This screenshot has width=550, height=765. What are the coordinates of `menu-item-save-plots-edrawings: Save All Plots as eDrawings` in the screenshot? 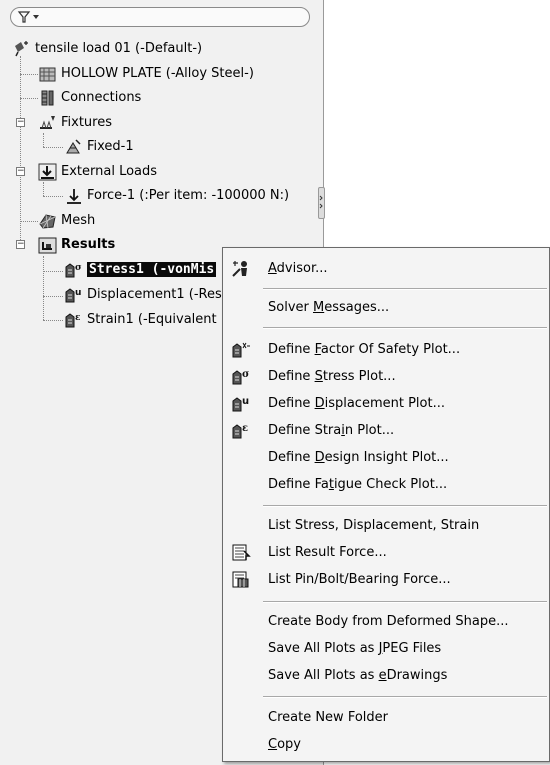 It's located at (386, 675).